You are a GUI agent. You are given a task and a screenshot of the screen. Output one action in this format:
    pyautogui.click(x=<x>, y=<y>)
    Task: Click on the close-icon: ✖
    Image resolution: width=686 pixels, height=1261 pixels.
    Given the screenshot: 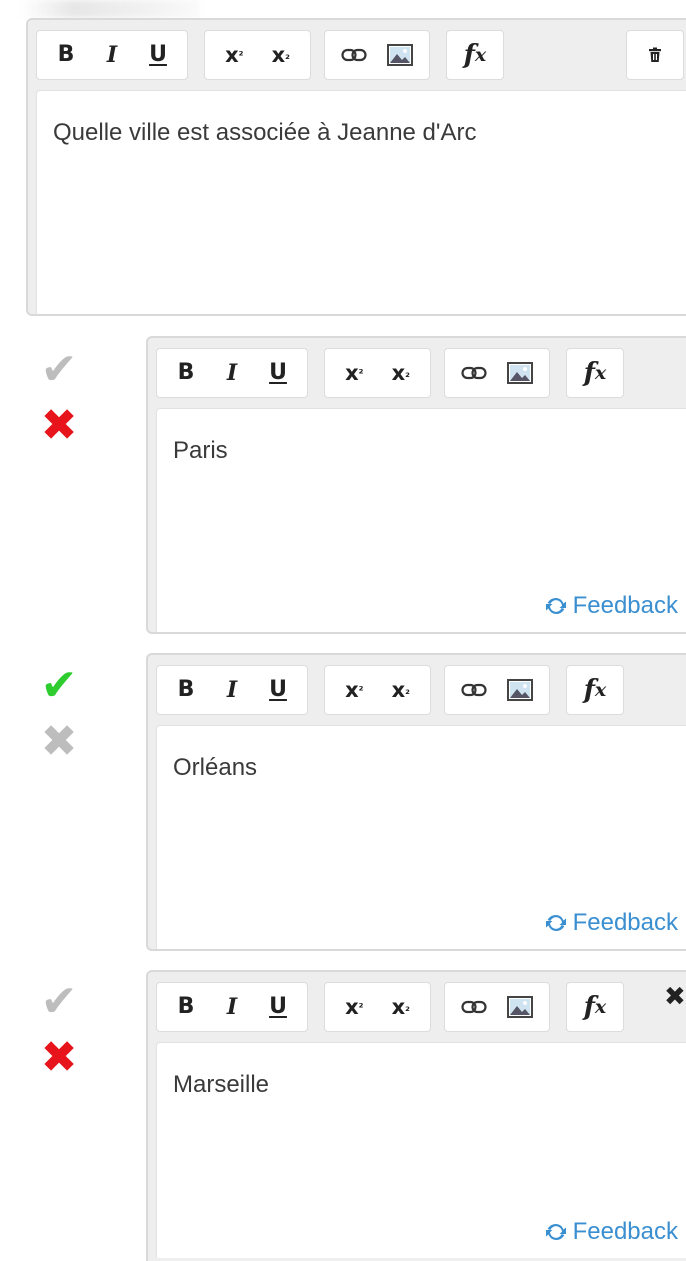 What is the action you would take?
    pyautogui.click(x=675, y=997)
    